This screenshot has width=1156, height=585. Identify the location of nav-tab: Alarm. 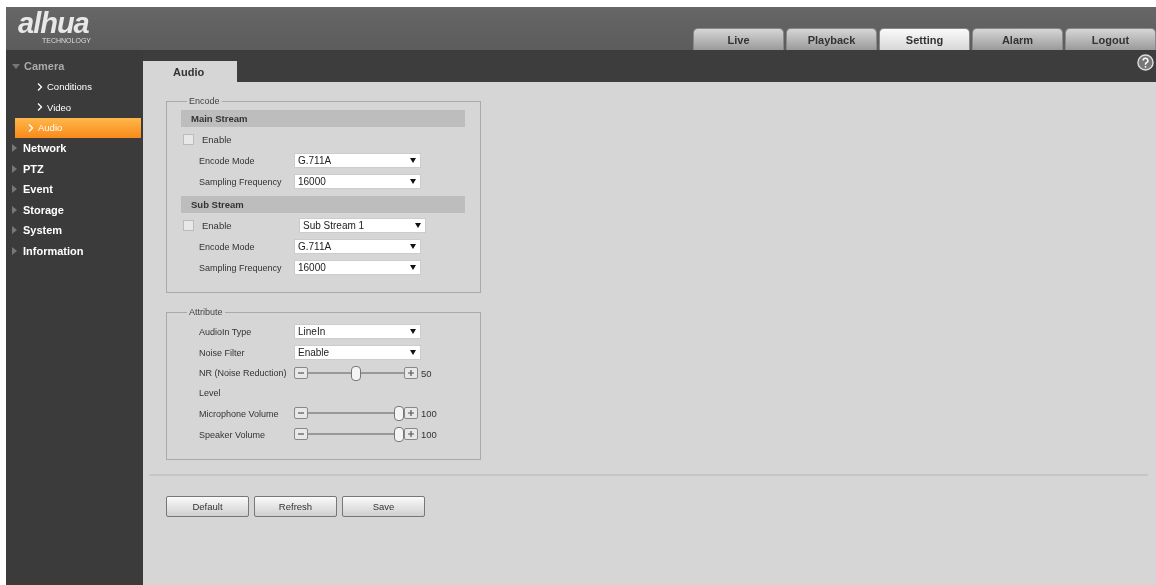
(1017, 39).